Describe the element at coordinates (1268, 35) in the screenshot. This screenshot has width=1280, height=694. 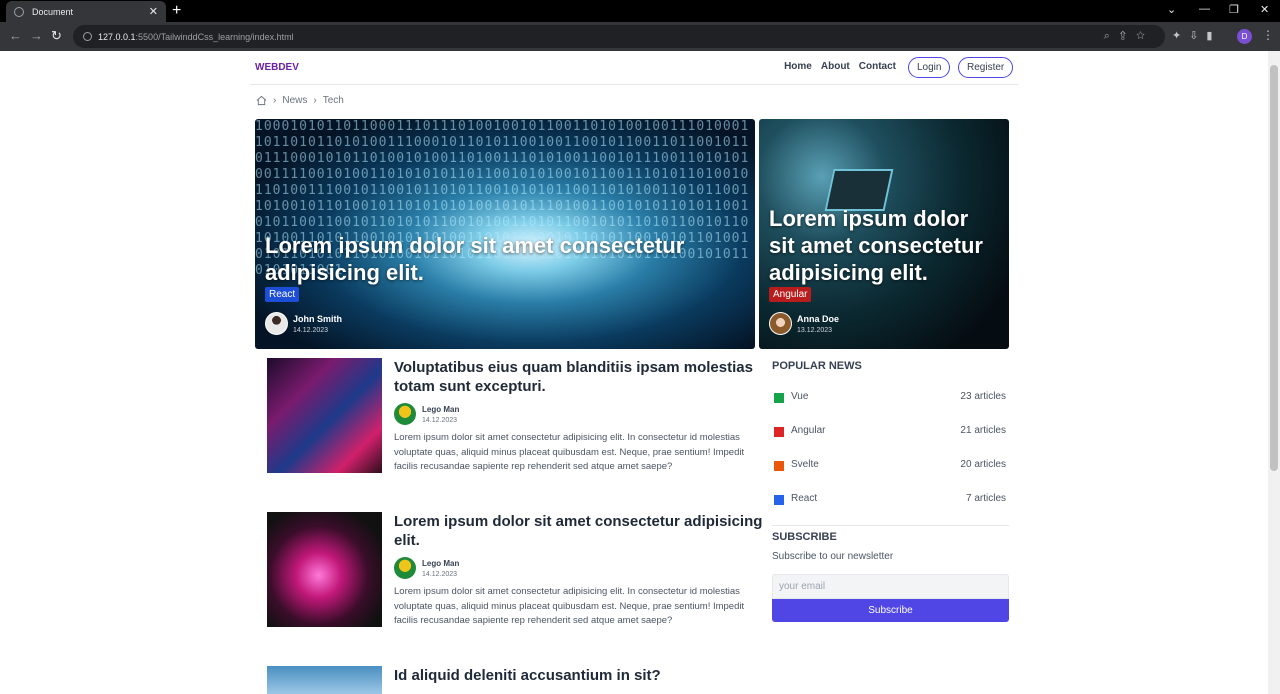
I see `menu-icon: ⋮` at that location.